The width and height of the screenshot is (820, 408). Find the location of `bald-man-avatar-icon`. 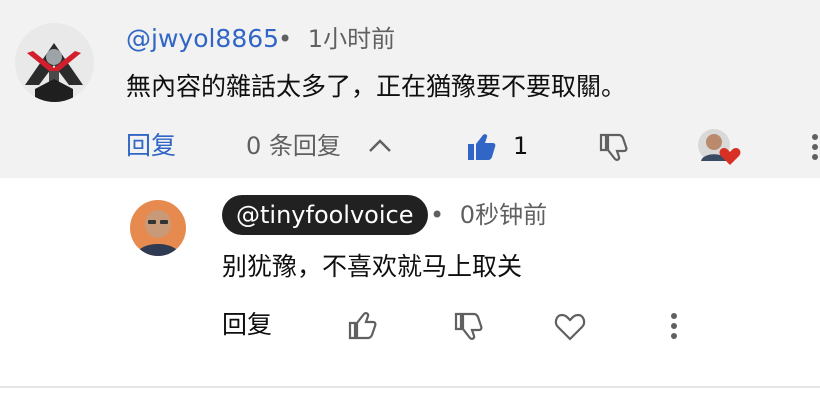

bald-man-avatar-icon is located at coordinates (158, 228).